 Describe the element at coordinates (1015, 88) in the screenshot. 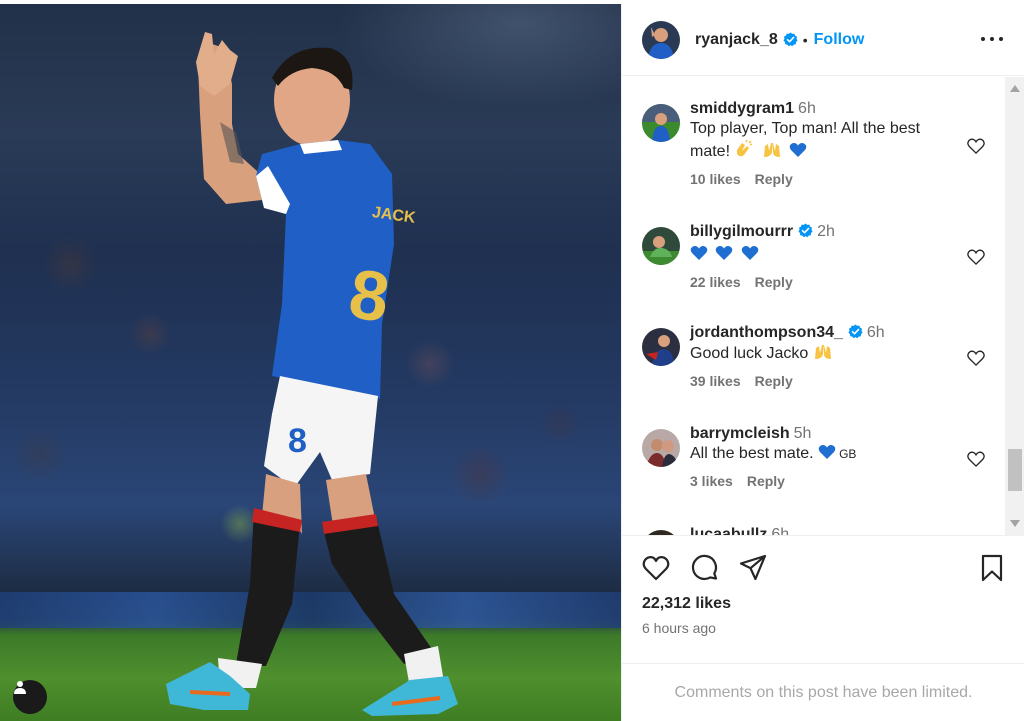

I see `scroll-up-arrow-icon` at that location.